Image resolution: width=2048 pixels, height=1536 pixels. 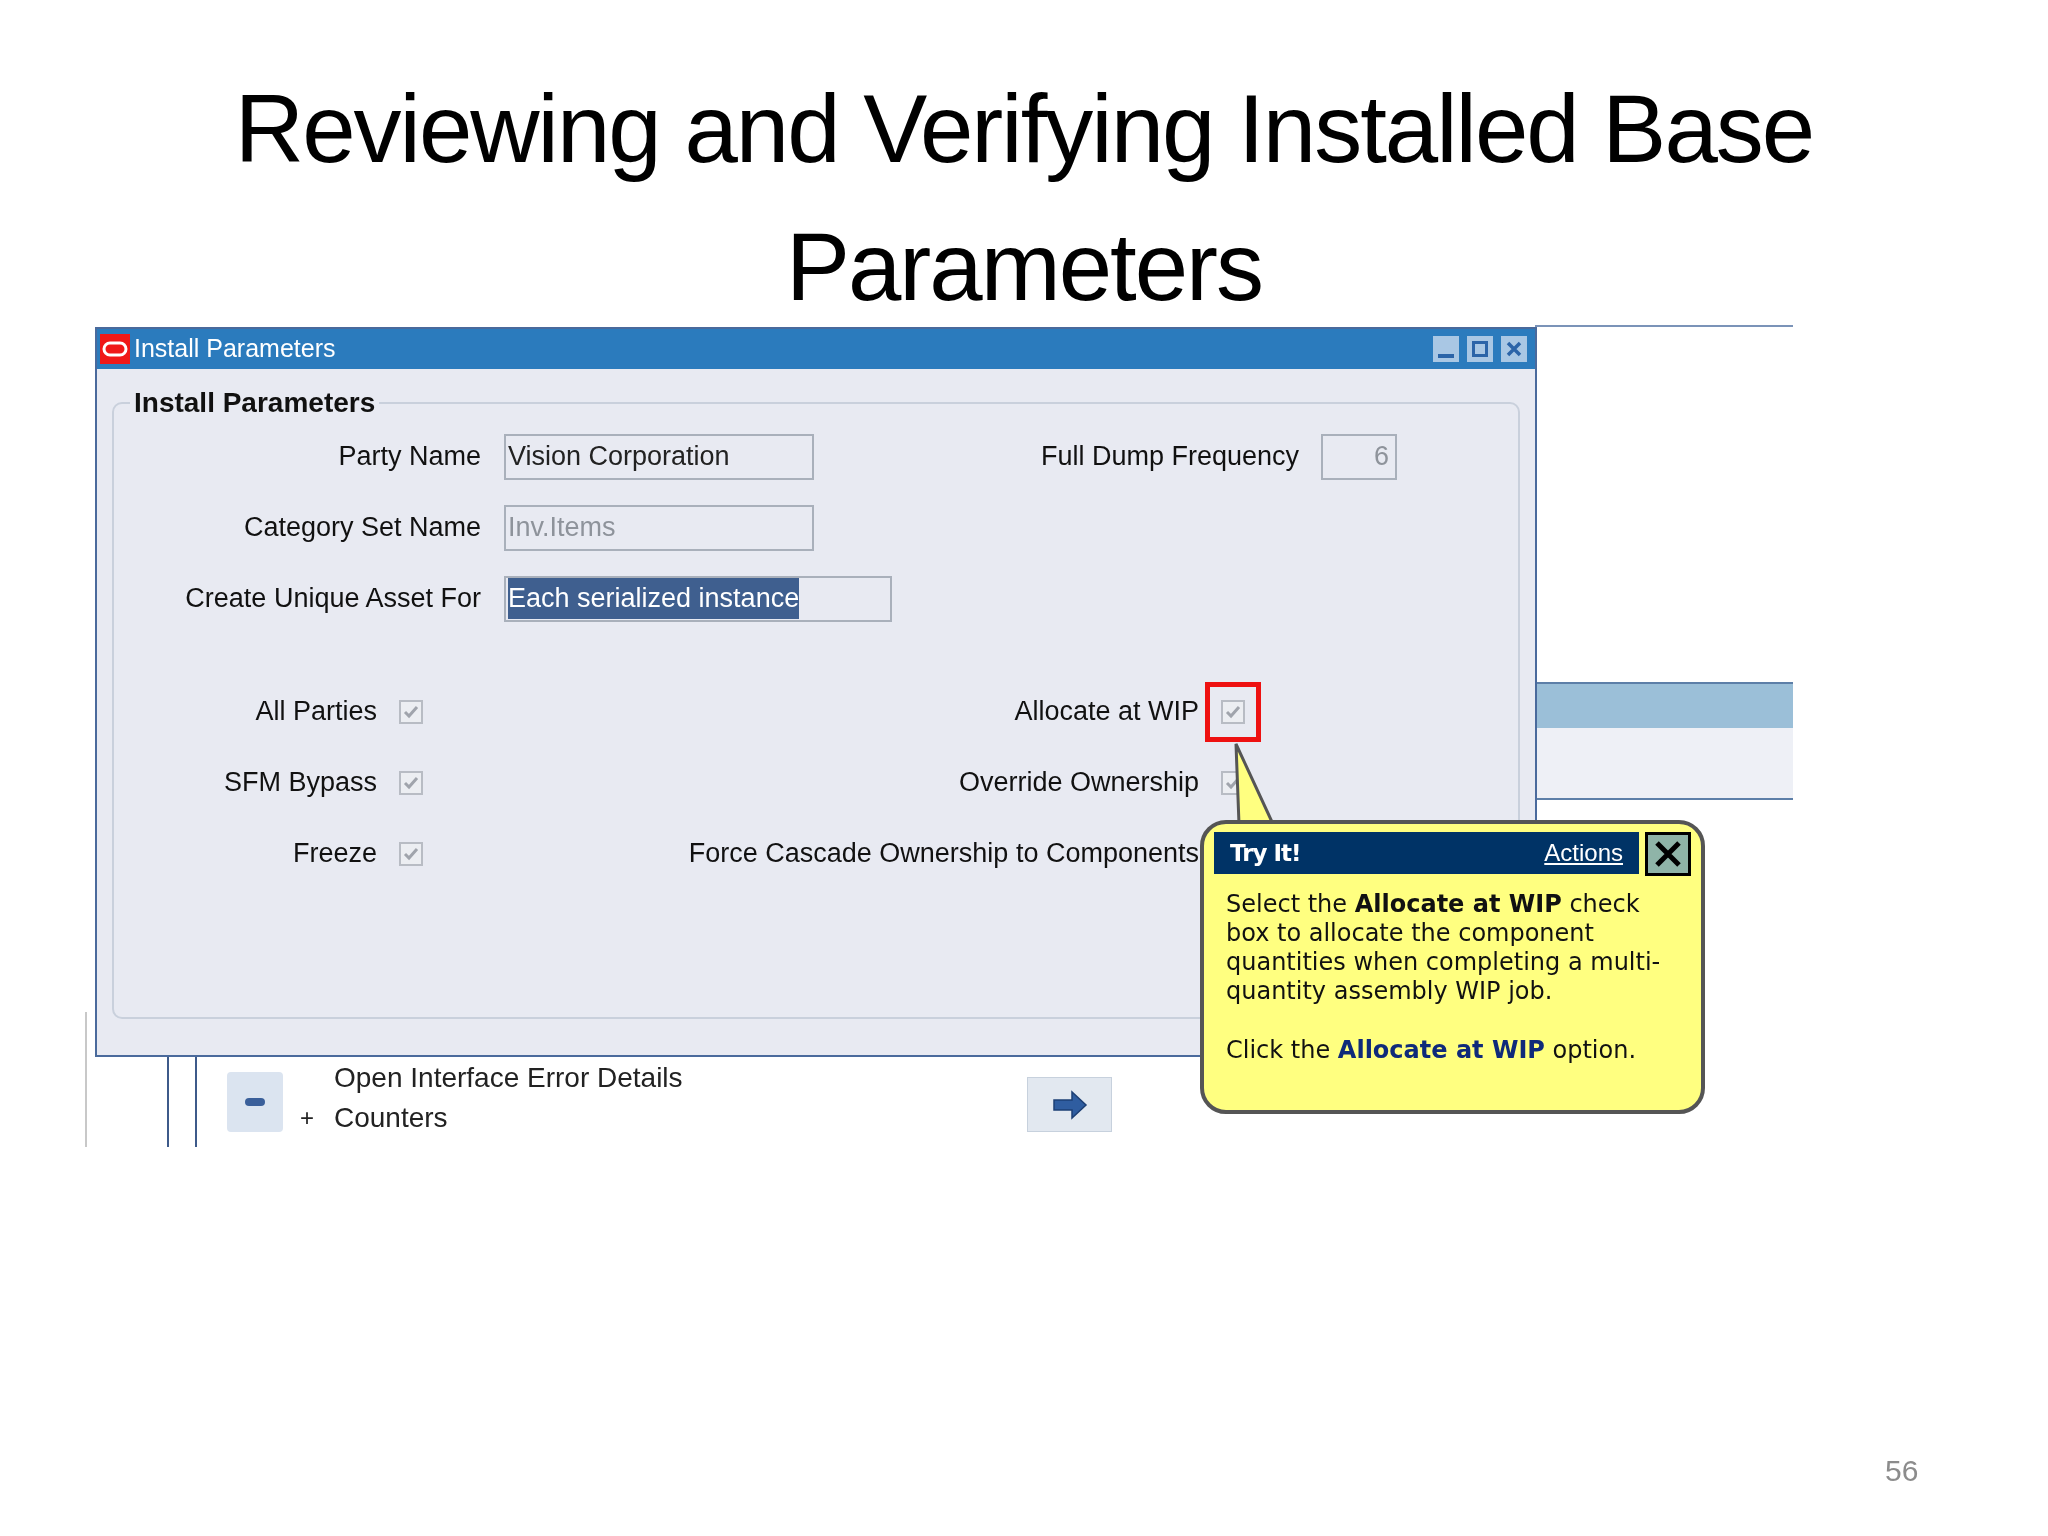 What do you see at coordinates (300, 783) in the screenshot?
I see `checkbox-label: SFM Bypass` at bounding box center [300, 783].